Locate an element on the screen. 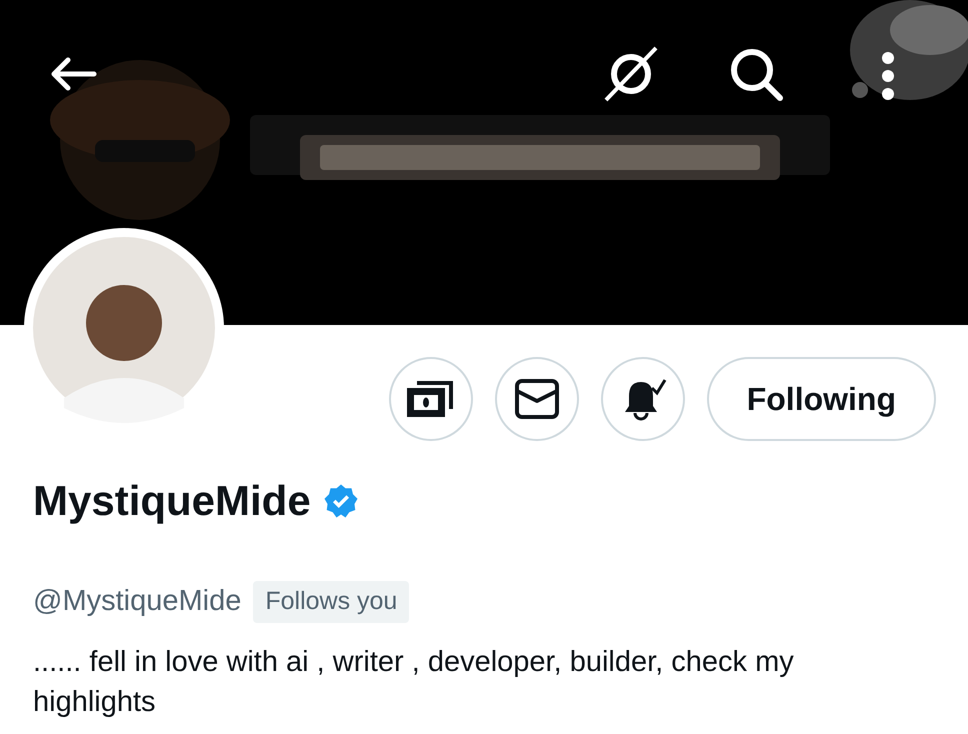  more-icon is located at coordinates (888, 76).